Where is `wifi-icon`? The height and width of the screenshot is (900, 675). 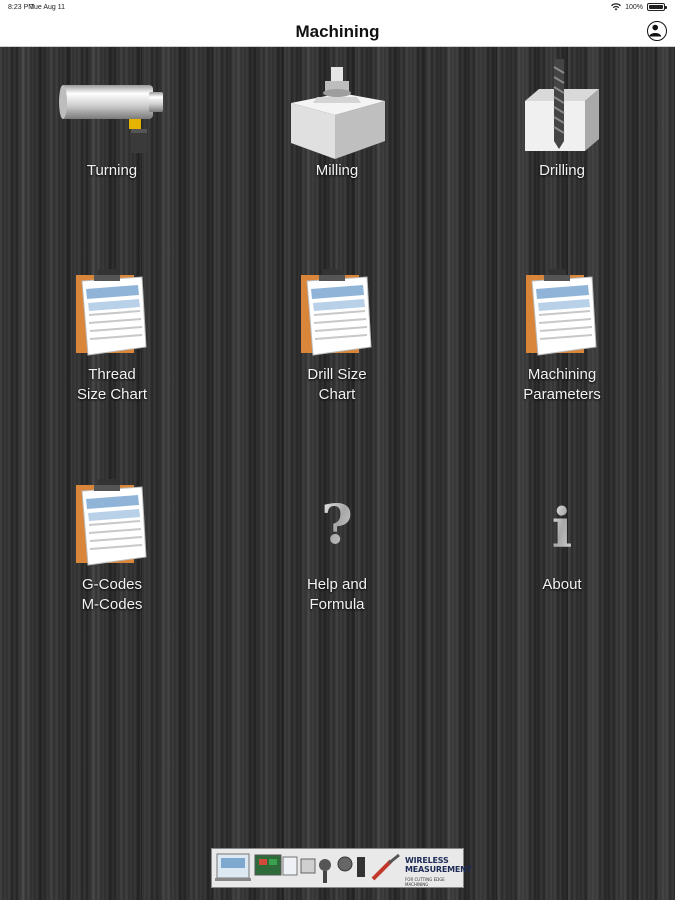
wifi-icon is located at coordinates (616, 7).